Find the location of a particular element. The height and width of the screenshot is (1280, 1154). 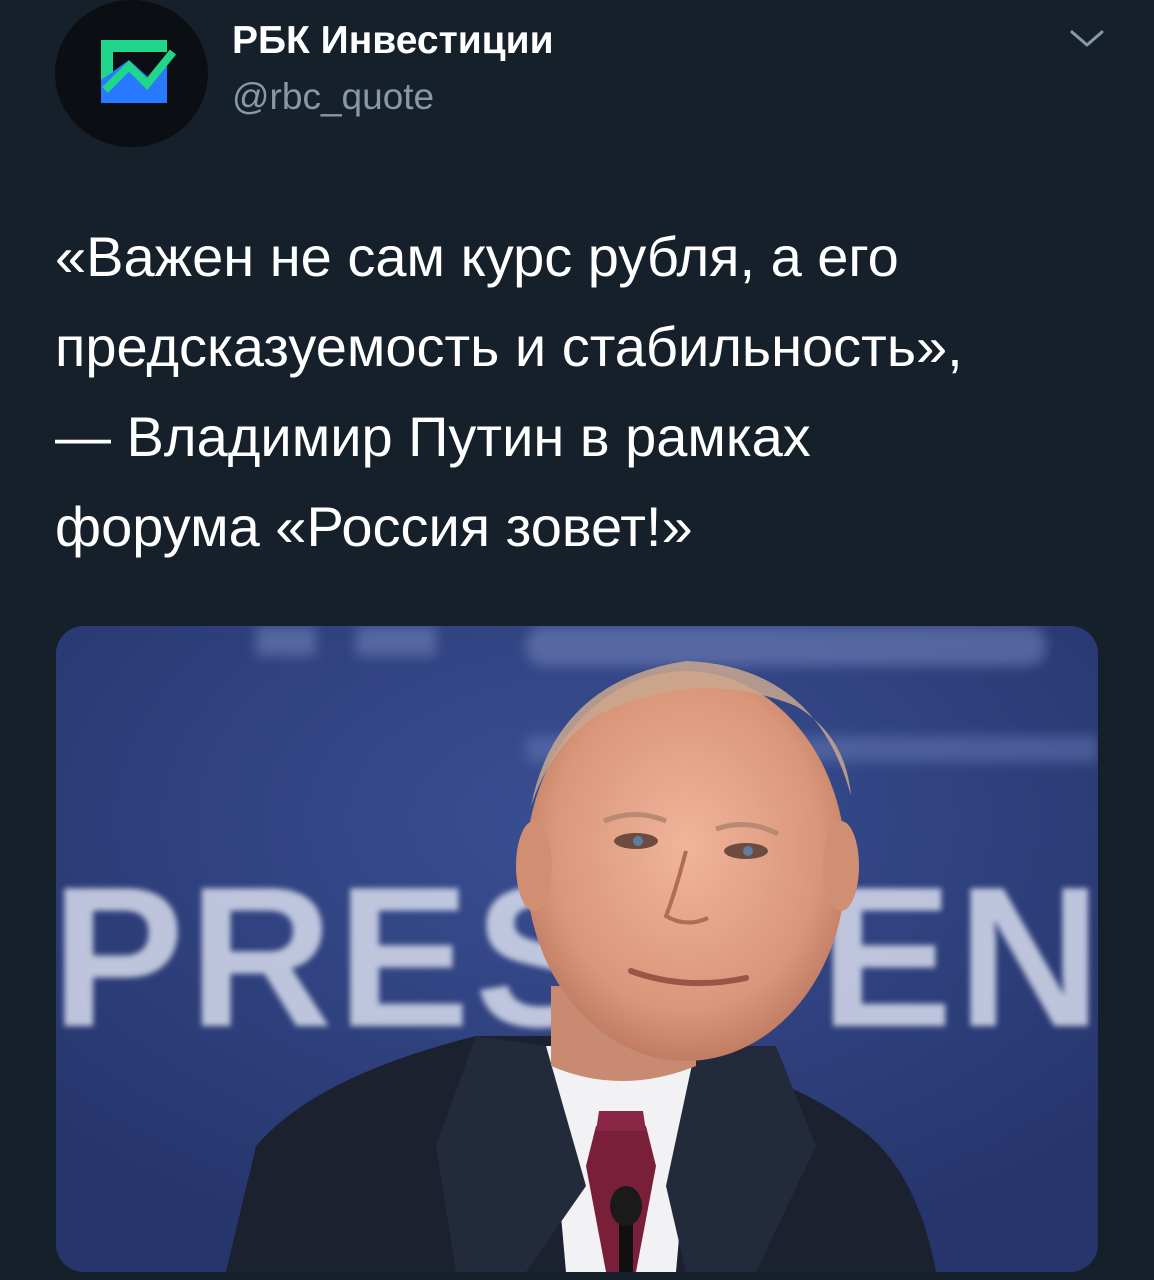

rbc-investments-chart-logo-icon is located at coordinates (131, 73).